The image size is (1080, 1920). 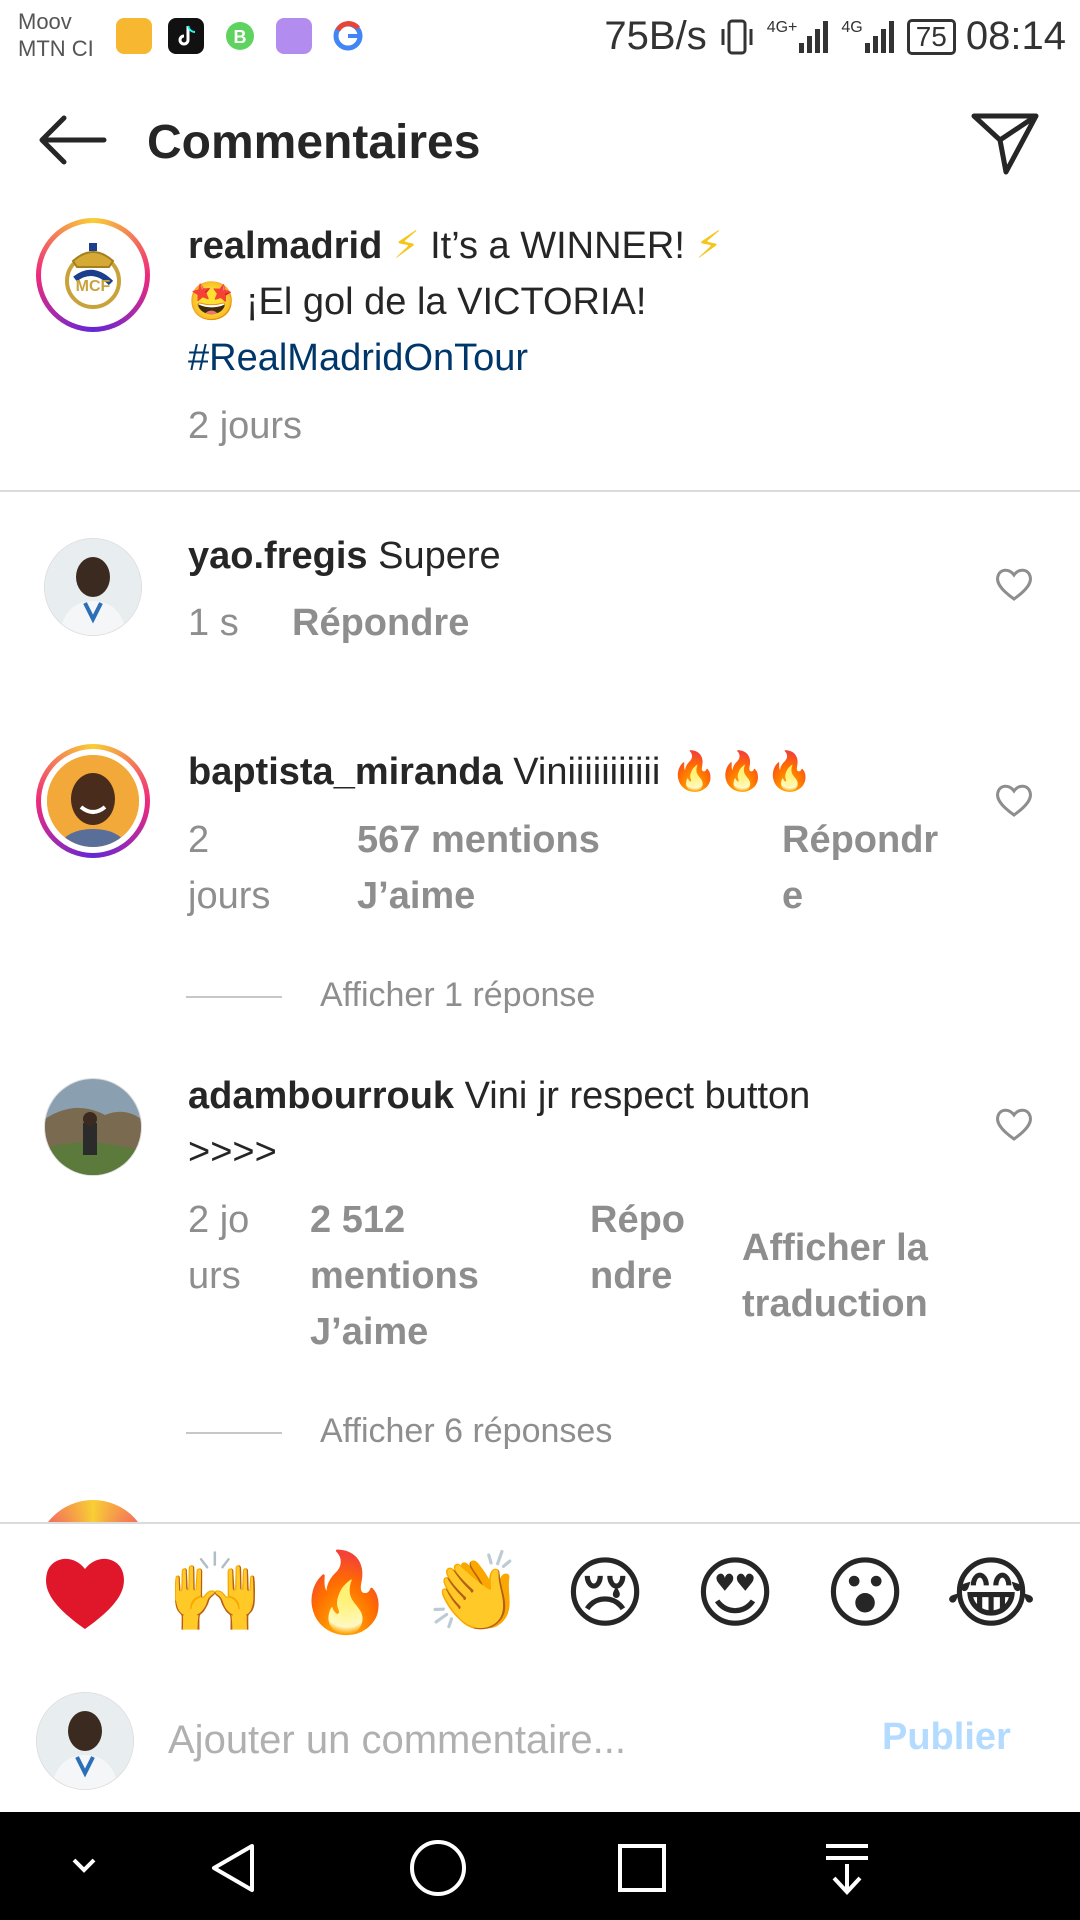 I want to click on surprised-emoji-button: 😮, so click(x=865, y=1593).